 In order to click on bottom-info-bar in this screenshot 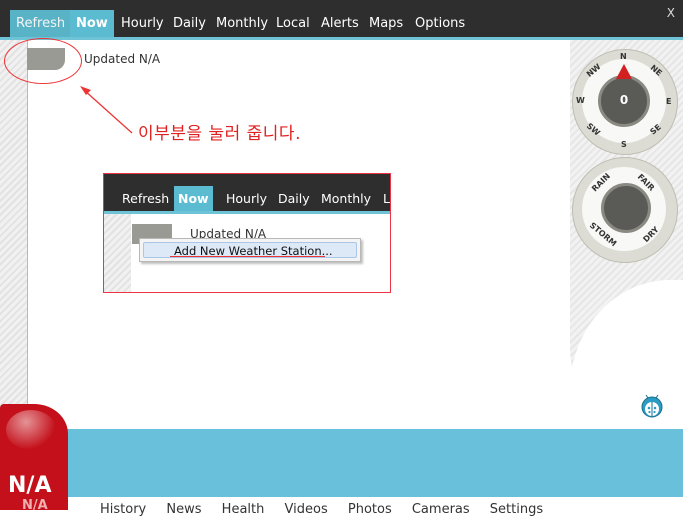, I will do `click(355, 462)`.